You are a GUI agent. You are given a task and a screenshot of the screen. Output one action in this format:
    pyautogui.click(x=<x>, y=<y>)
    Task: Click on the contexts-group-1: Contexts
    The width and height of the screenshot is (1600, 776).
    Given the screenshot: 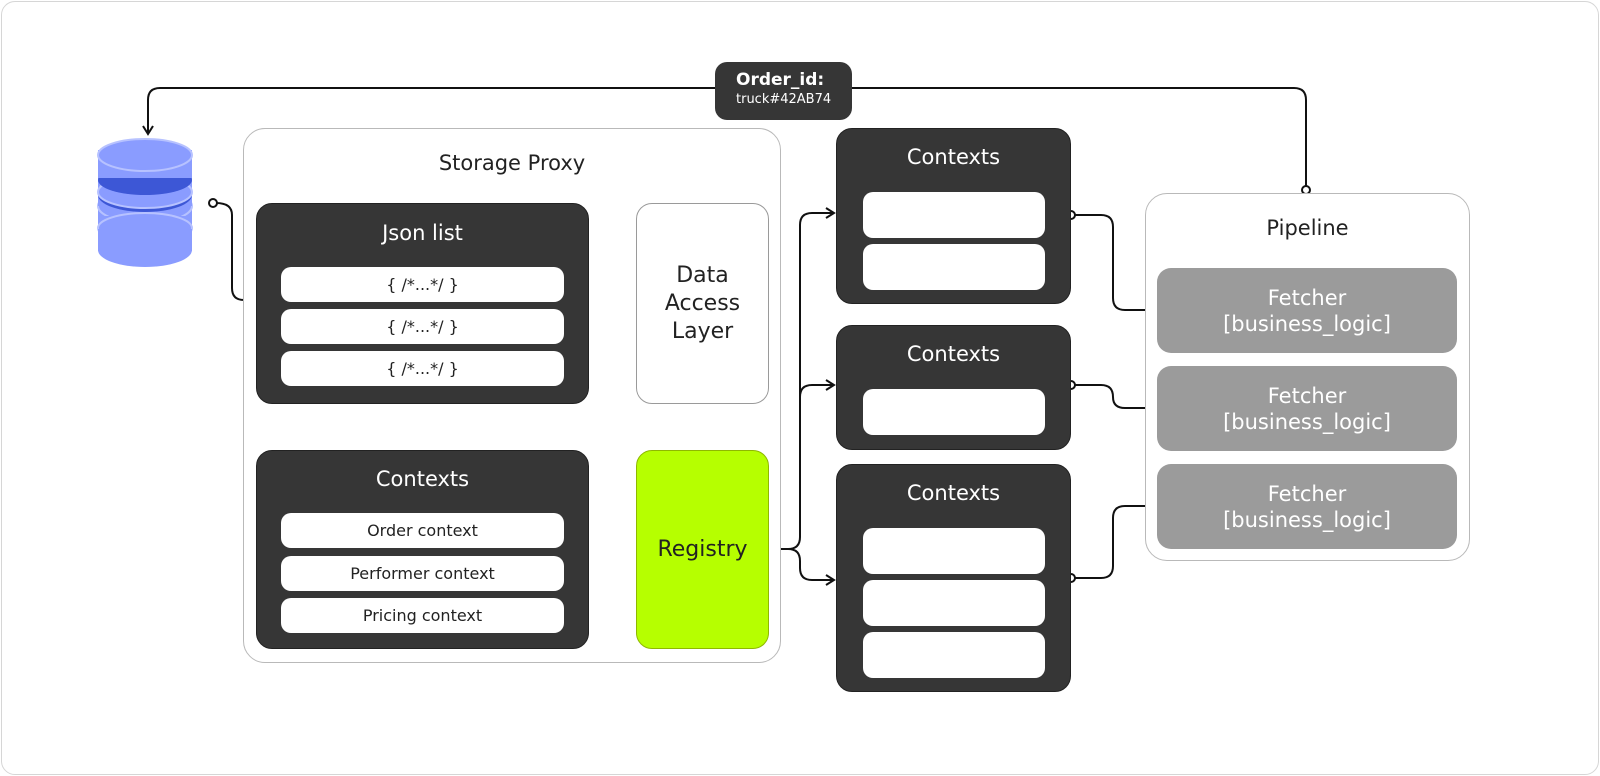 What is the action you would take?
    pyautogui.click(x=953, y=216)
    